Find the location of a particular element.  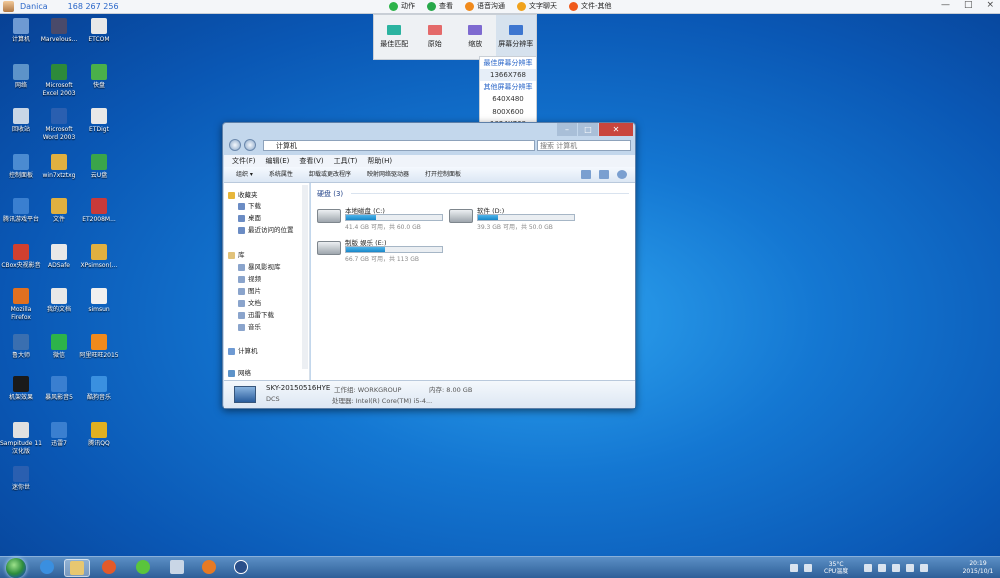

sidebar-item-network: 网络 is located at coordinates (239, 373).